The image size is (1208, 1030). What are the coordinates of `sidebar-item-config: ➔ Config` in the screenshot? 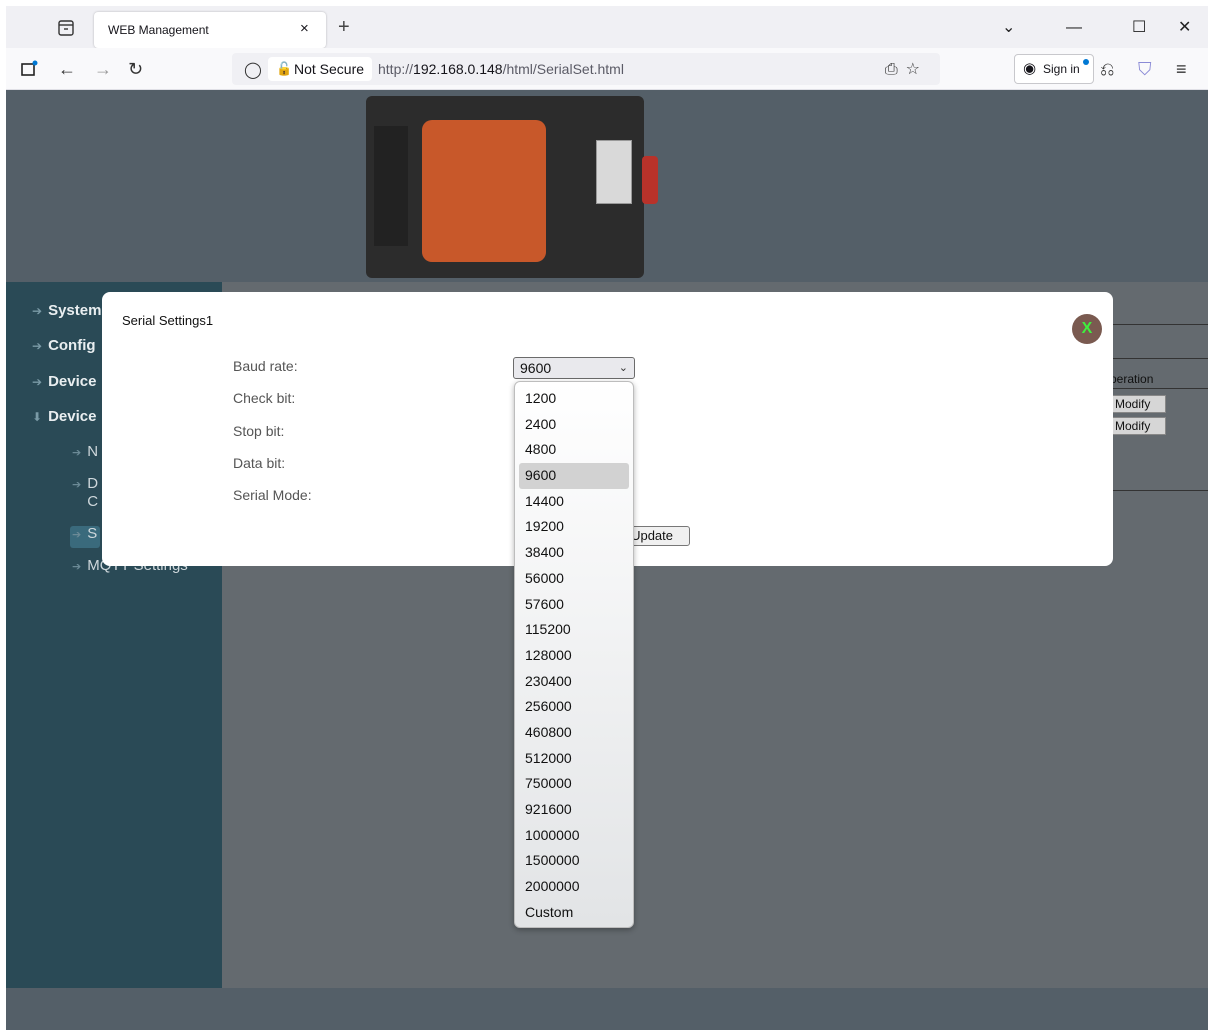 It's located at (64, 345).